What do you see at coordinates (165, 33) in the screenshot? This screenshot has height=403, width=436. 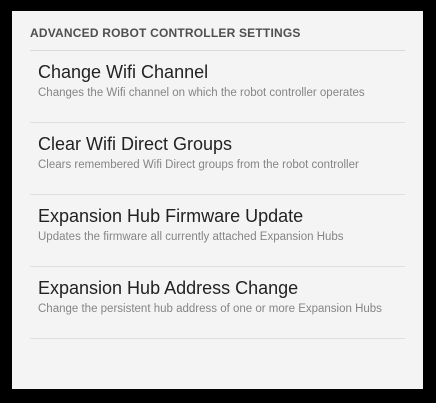 I see `section-header-label: ADVANCED ROBOT CONTROLLER SETTINGS` at bounding box center [165, 33].